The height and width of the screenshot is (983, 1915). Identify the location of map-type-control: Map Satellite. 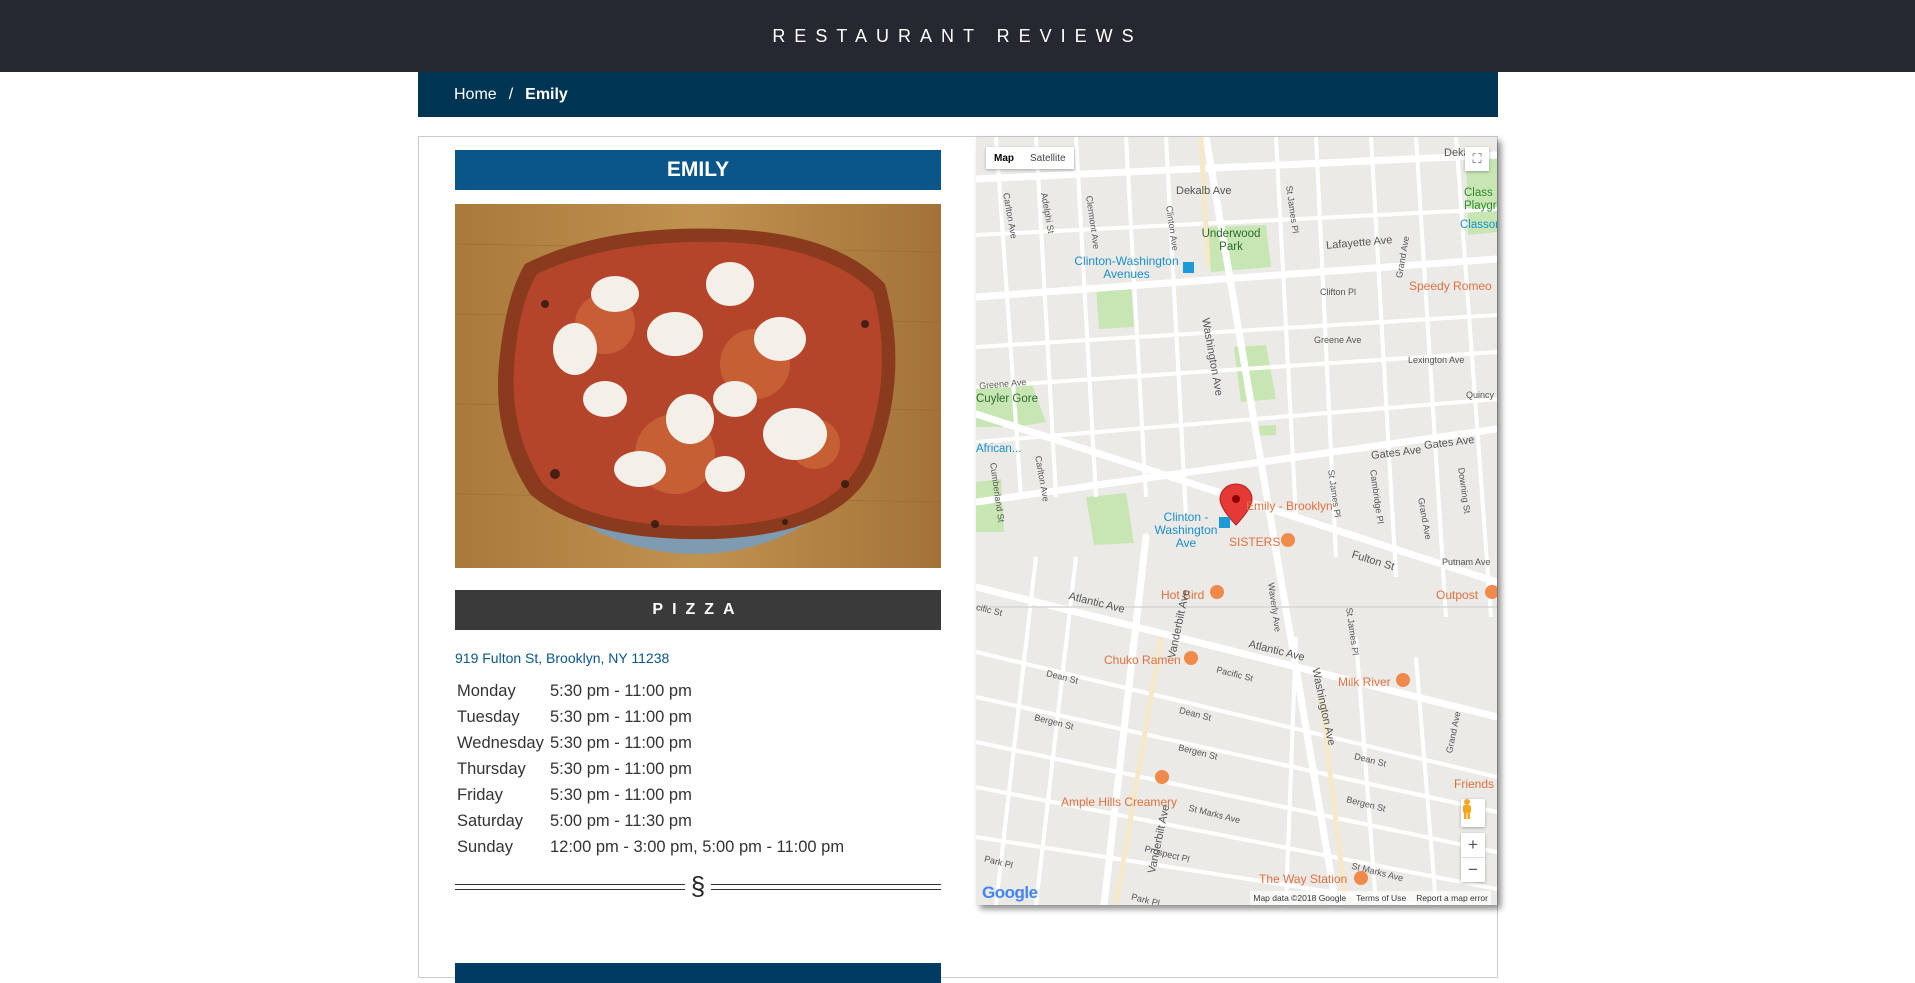
(1030, 158).